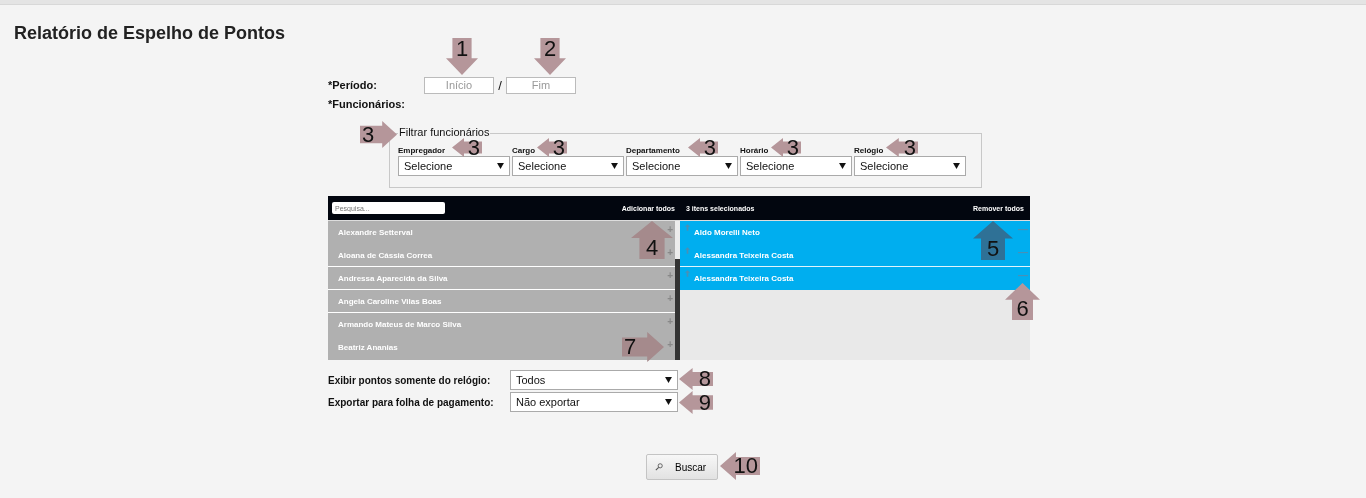 The image size is (1366, 498). What do you see at coordinates (696, 379) in the screenshot?
I see `callout-marker: 8` at bounding box center [696, 379].